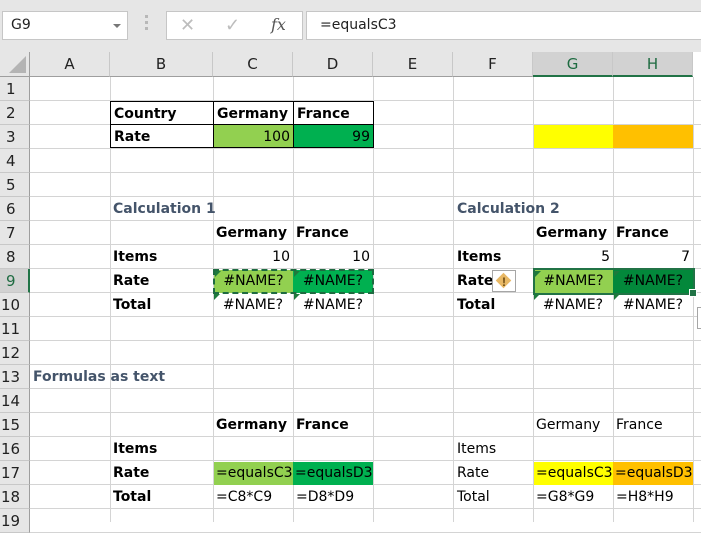  I want to click on row-header-10: 10, so click(15, 305).